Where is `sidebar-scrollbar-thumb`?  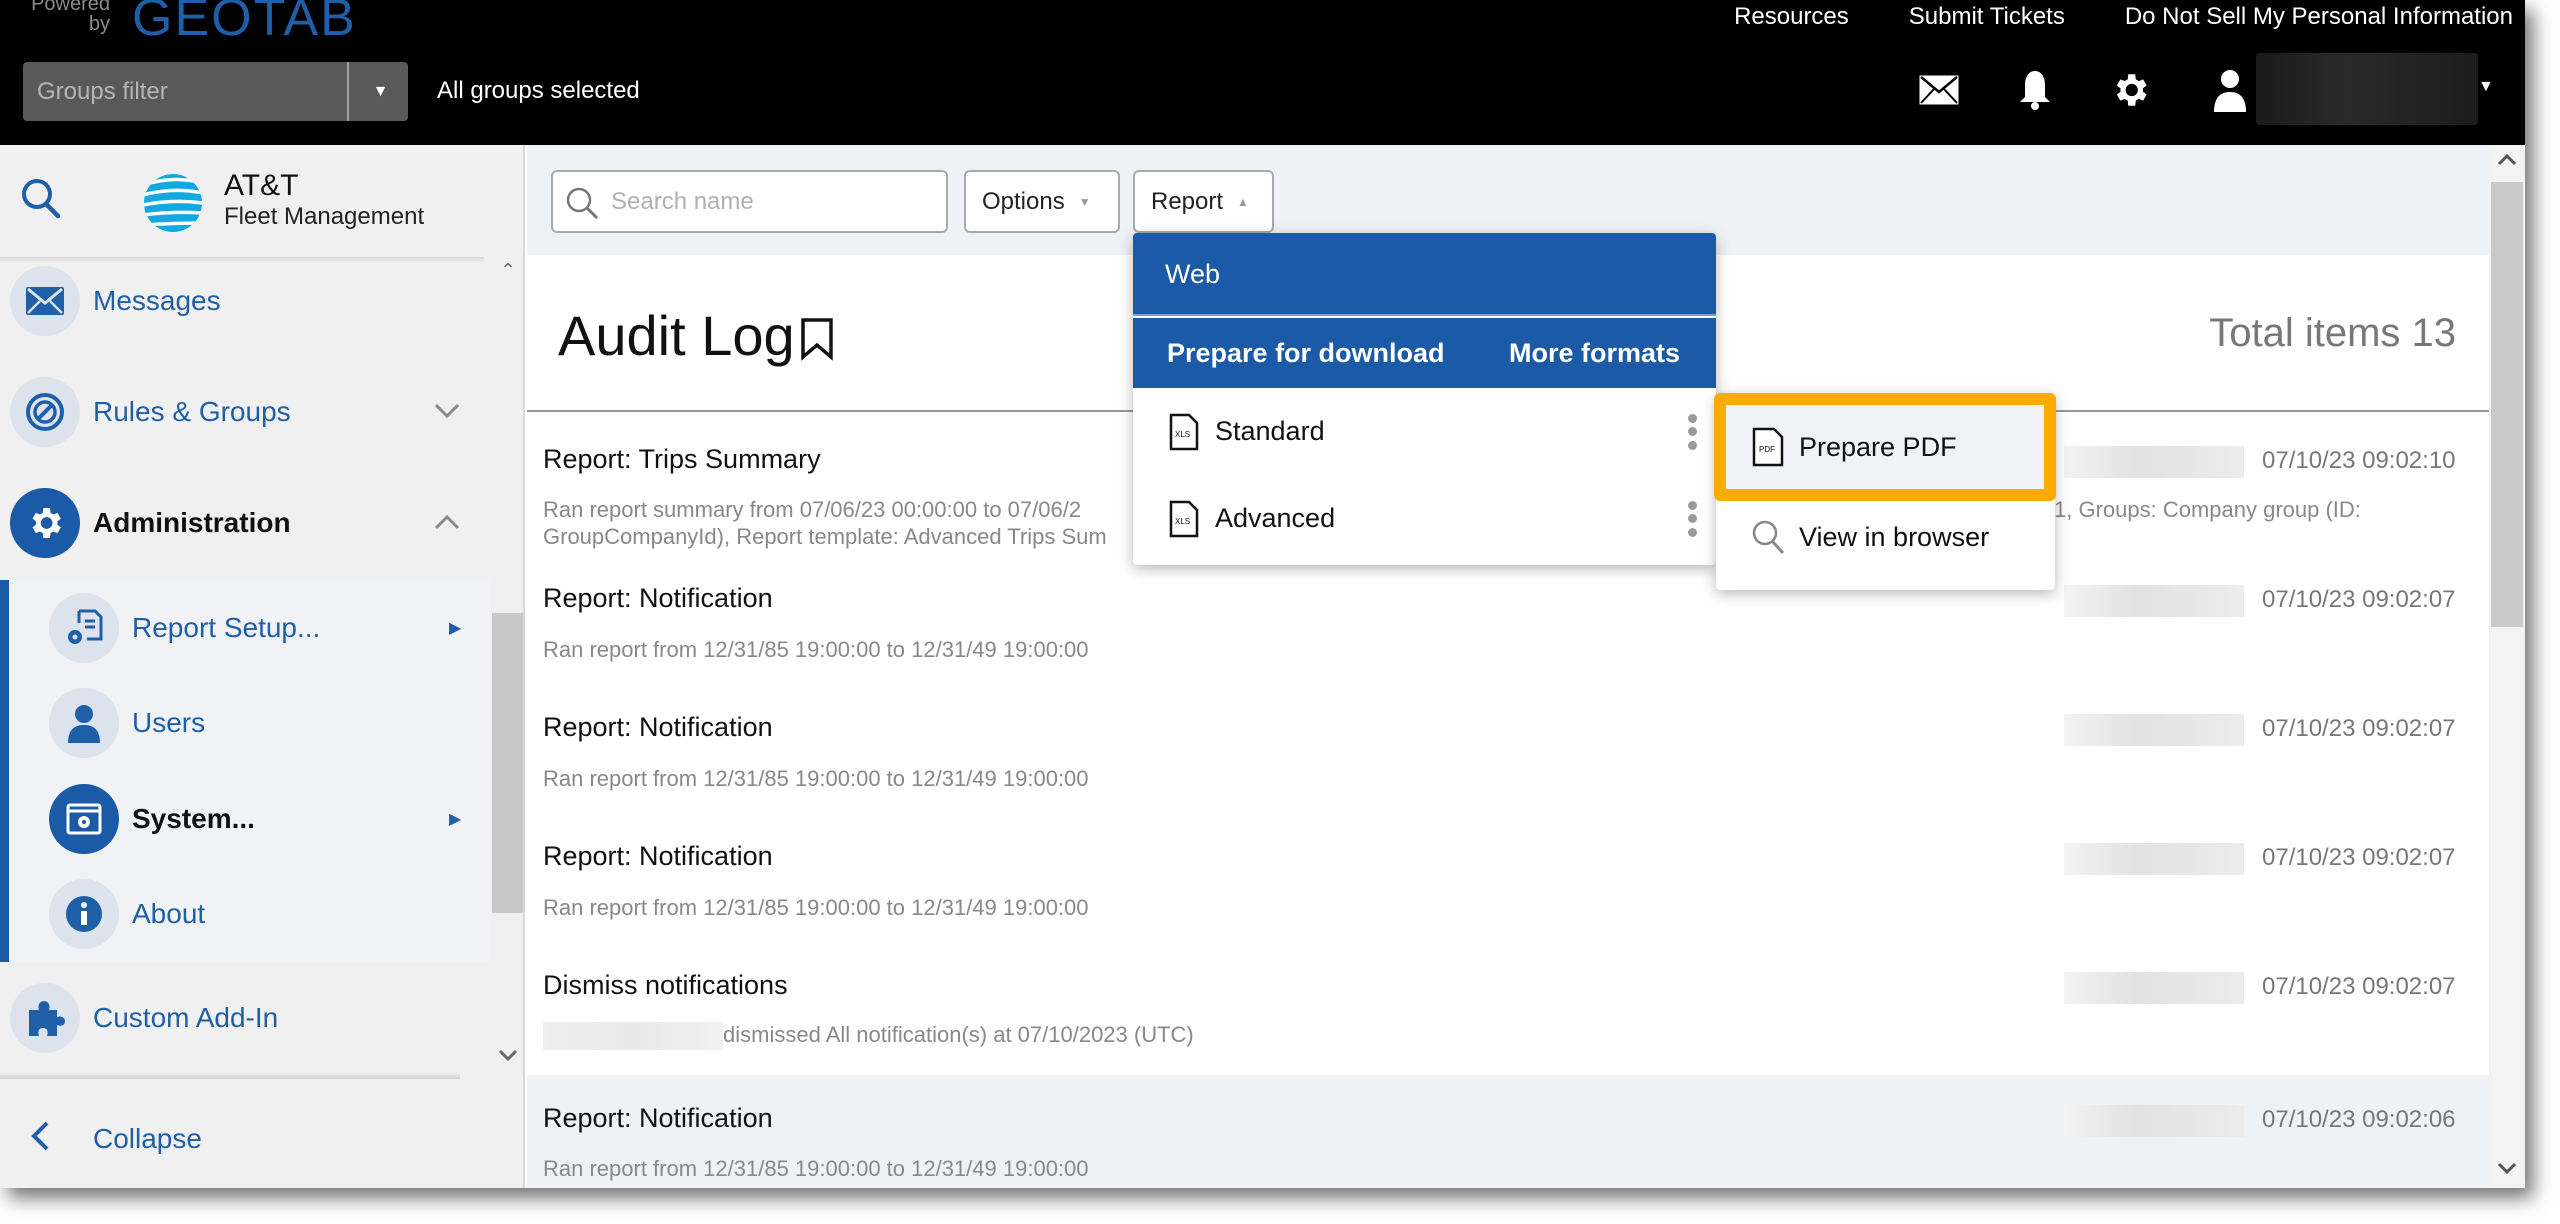 sidebar-scrollbar-thumb is located at coordinates (507, 763).